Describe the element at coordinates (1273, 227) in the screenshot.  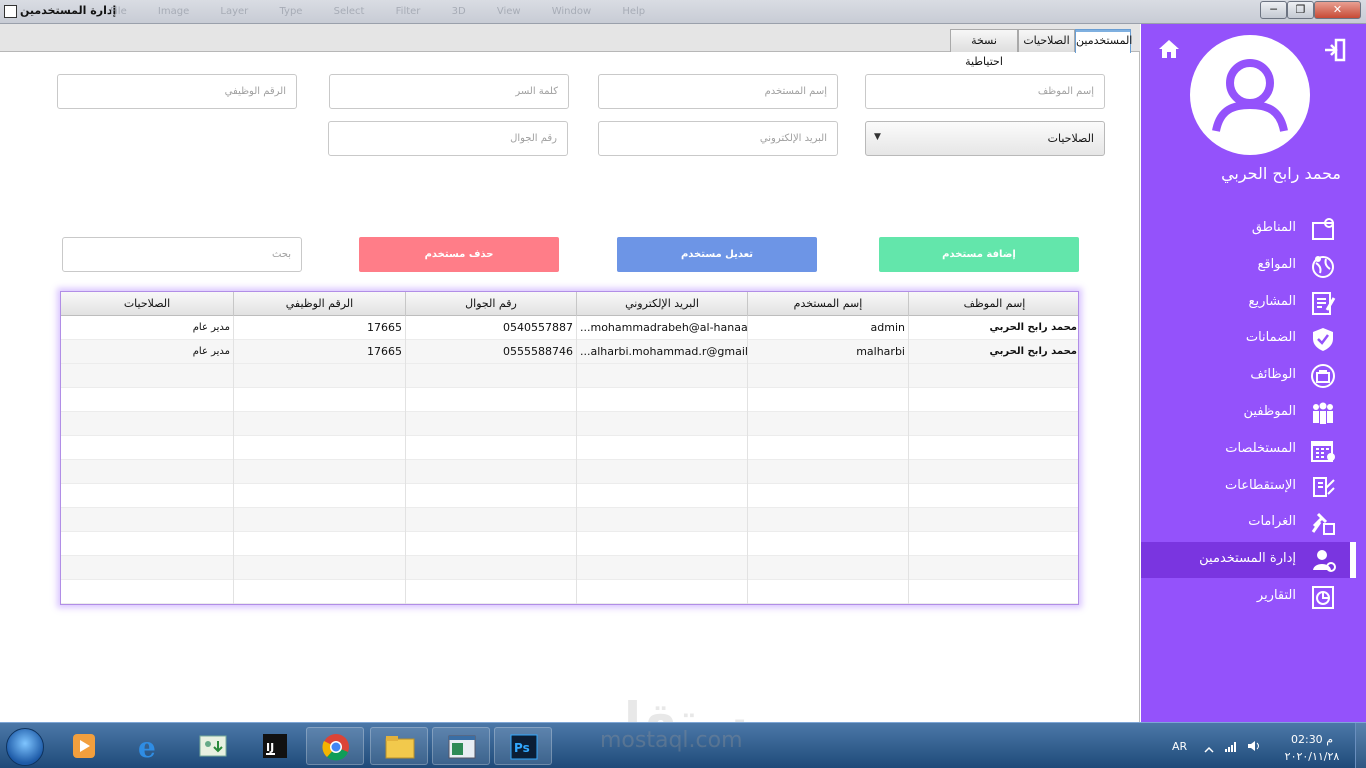
I see `sidebar-item-label: المناطق` at that location.